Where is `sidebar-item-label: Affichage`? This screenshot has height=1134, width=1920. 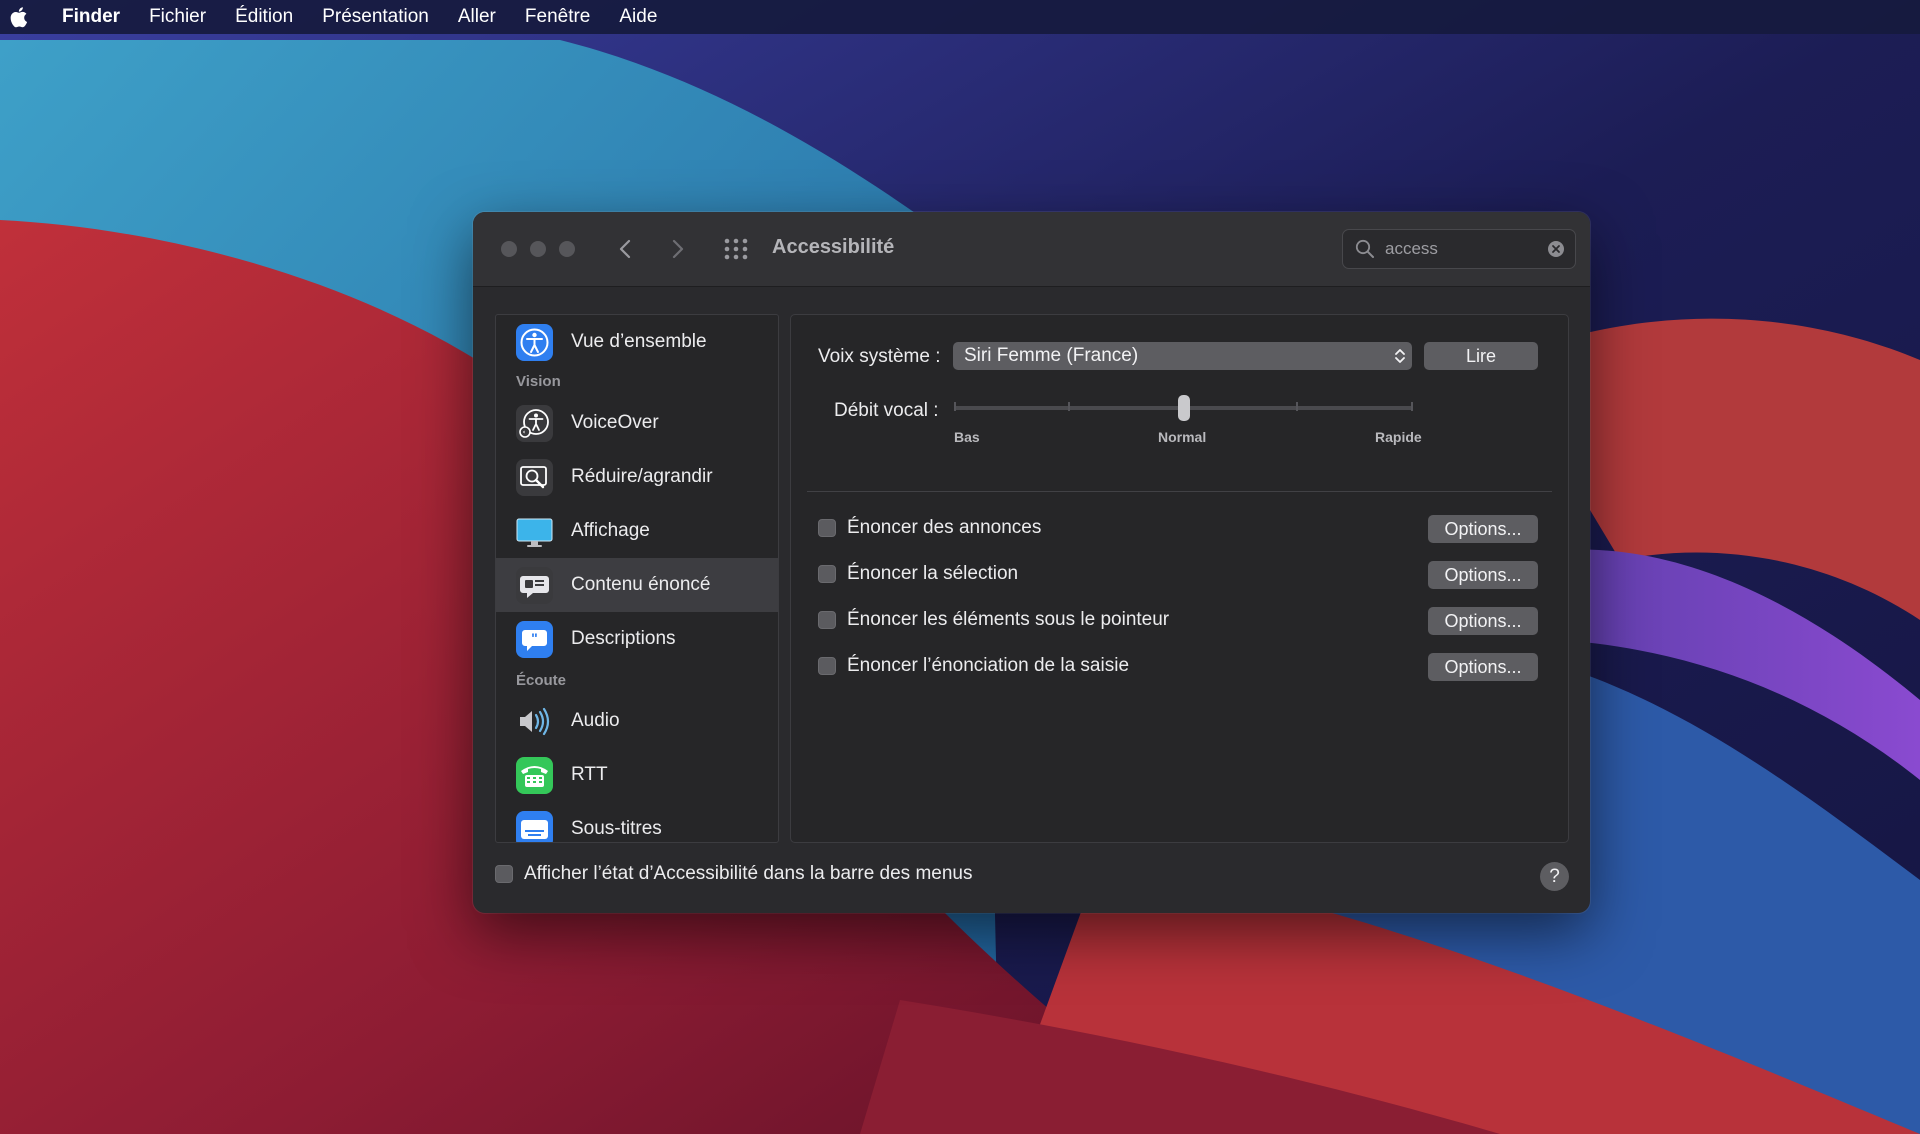 sidebar-item-label: Affichage is located at coordinates (610, 530).